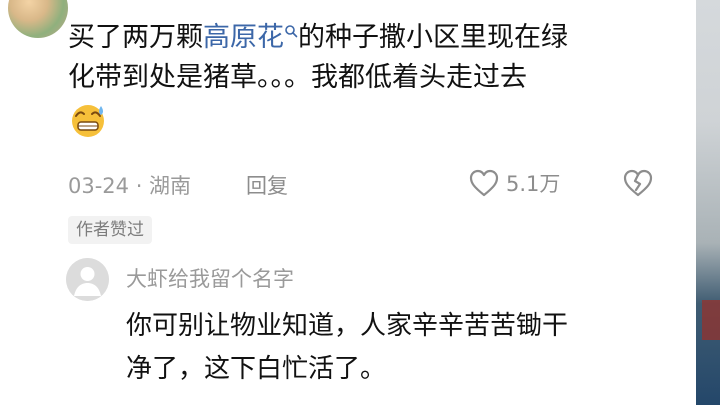 Image resolution: width=720 pixels, height=405 pixels. Describe the element at coordinates (533, 184) in the screenshot. I see `like-count: 5.1万` at that location.